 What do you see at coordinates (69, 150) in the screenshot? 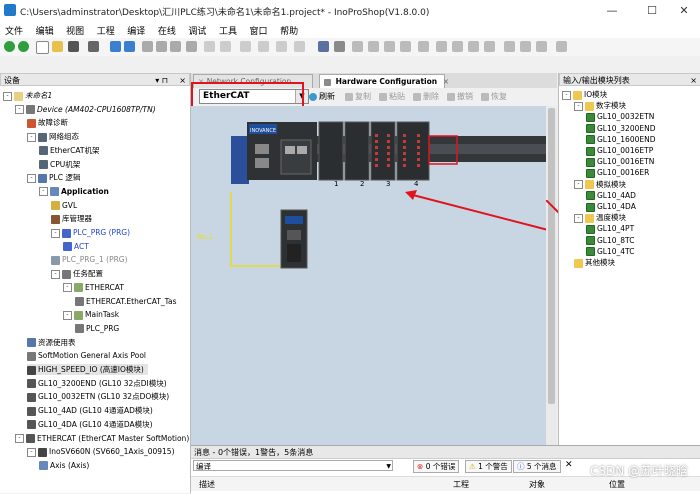
I see `device-tree-item: EtherCAT机架` at bounding box center [69, 150].